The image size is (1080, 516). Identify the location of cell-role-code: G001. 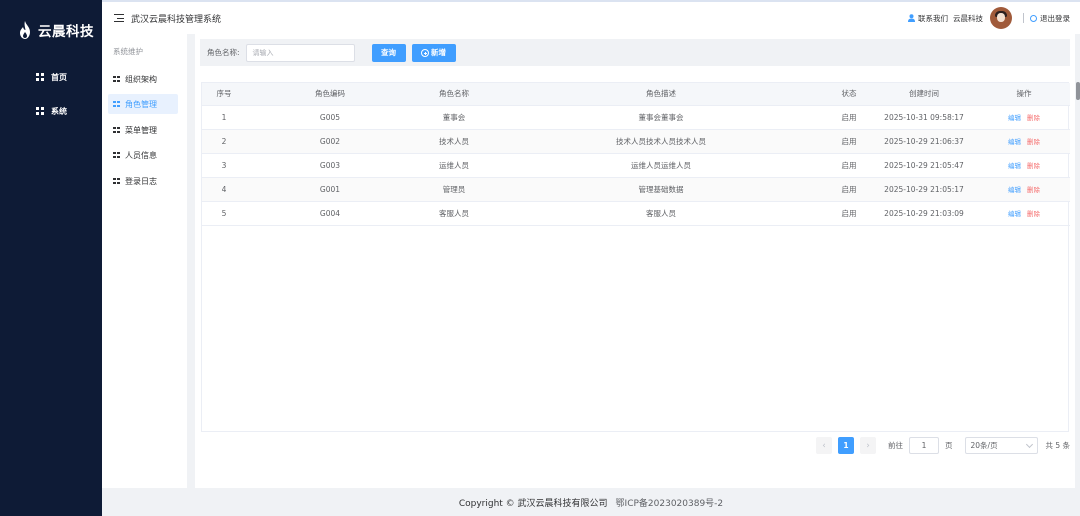
(330, 189).